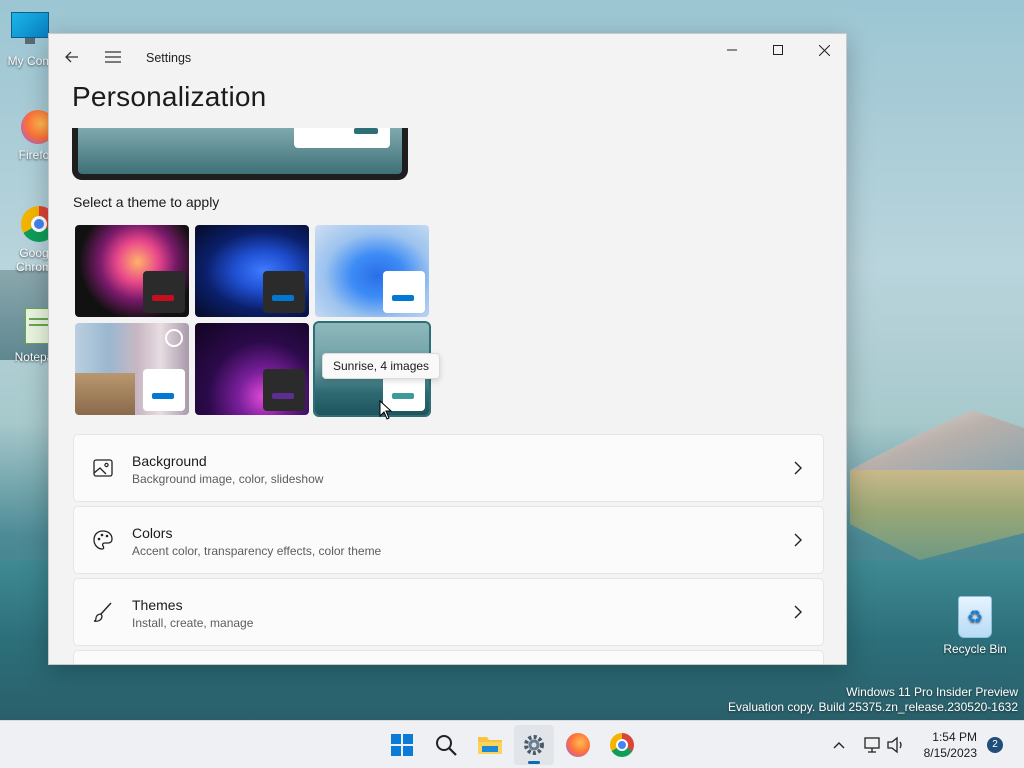 This screenshot has height=768, width=1024. I want to click on setting-title: Colors, so click(152, 533).